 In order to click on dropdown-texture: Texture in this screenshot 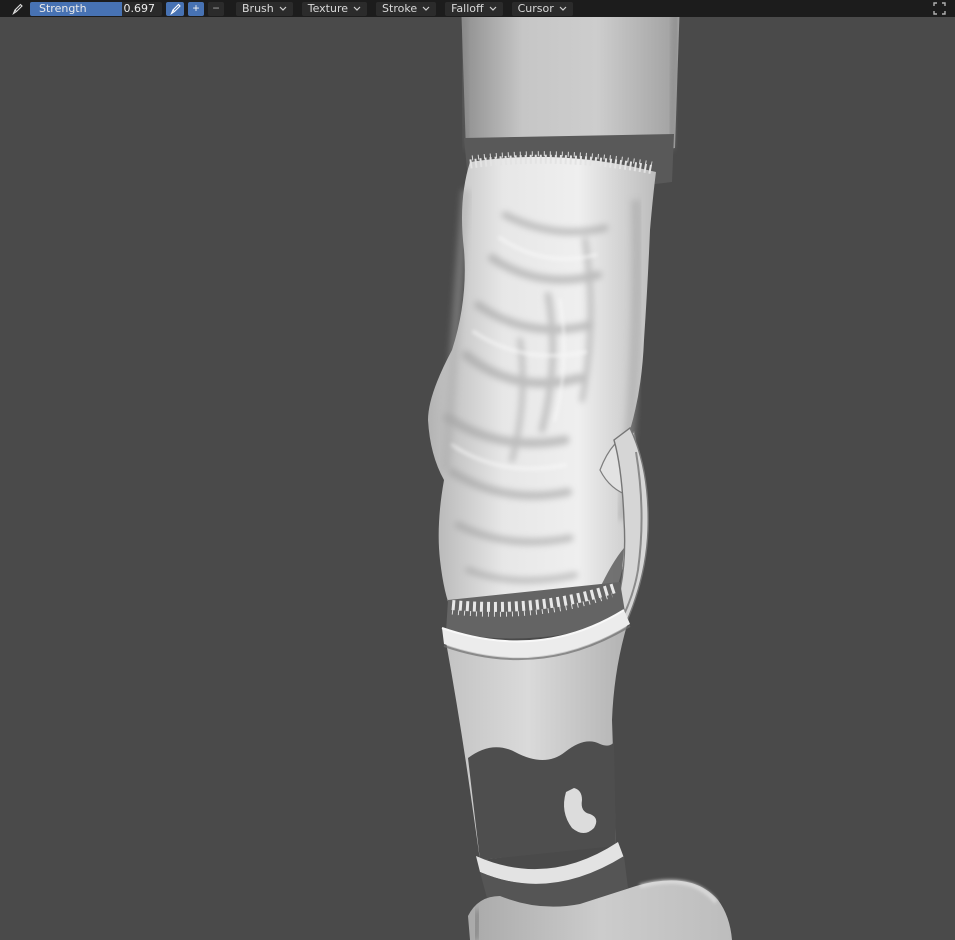, I will do `click(334, 8)`.